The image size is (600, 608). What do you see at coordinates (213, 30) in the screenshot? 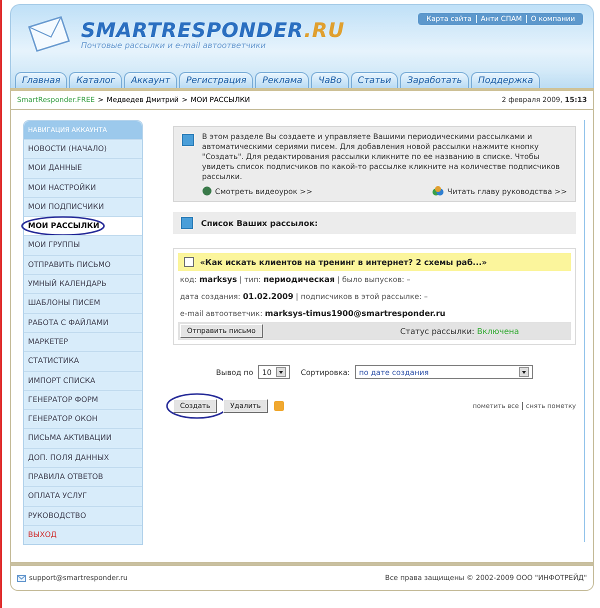
I see `logo-text: SMARTRESPONDER.RU` at bounding box center [213, 30].